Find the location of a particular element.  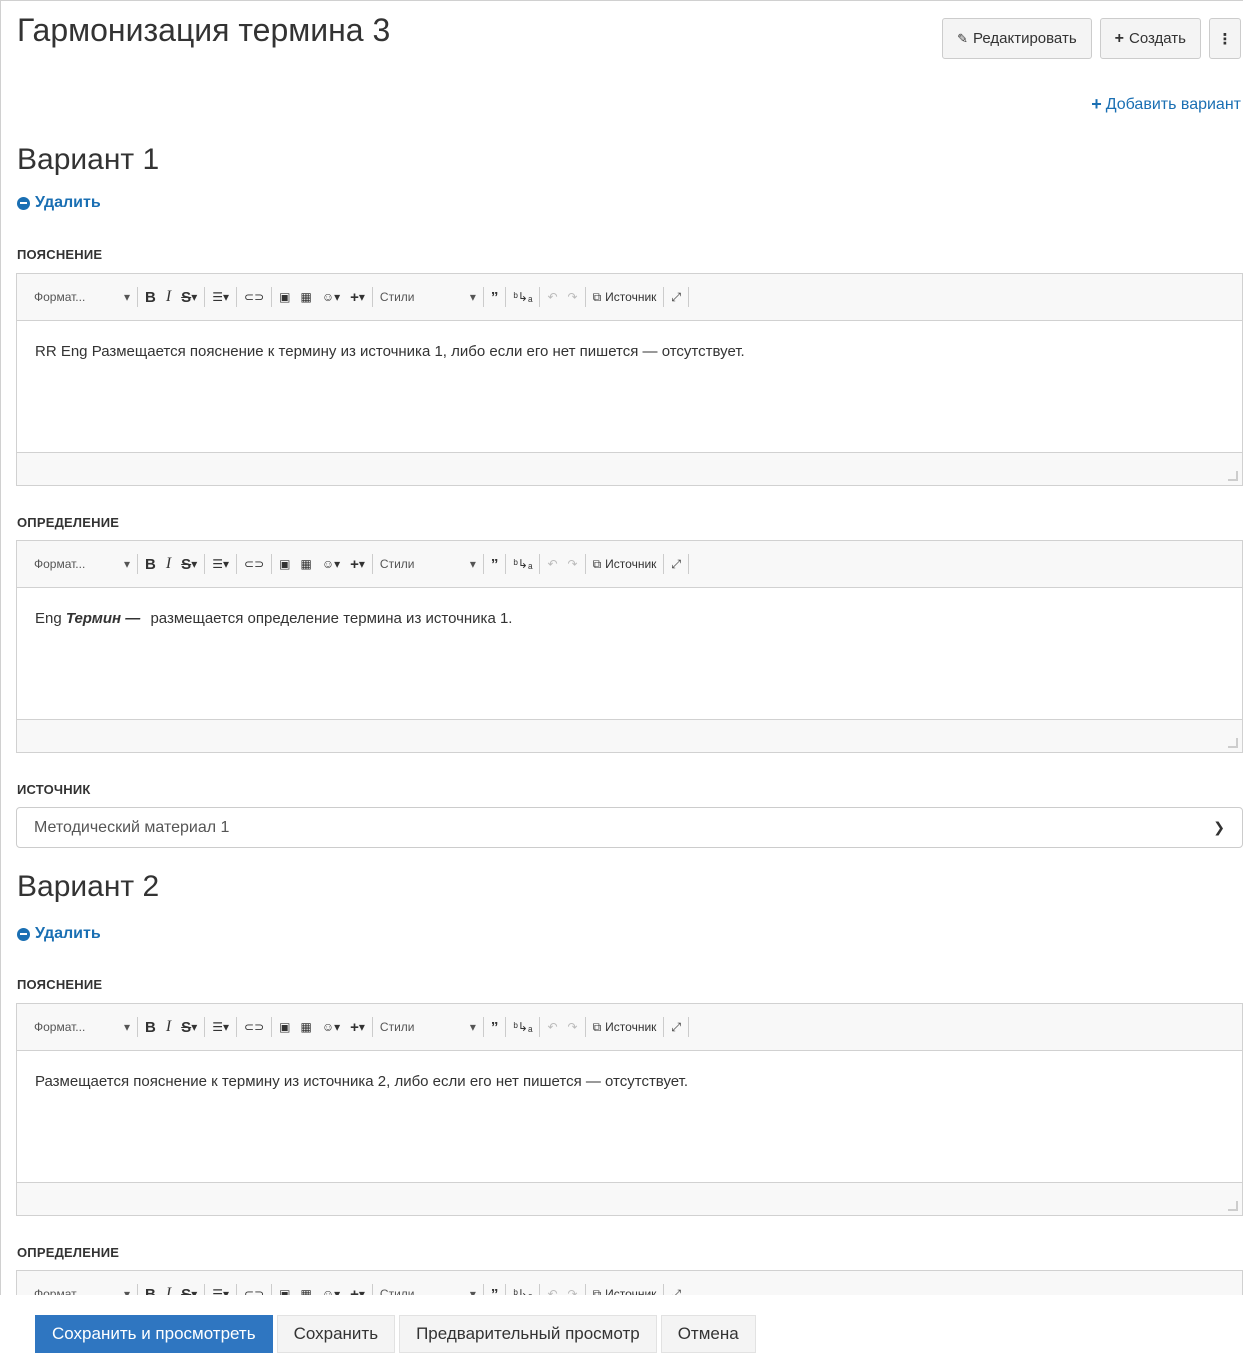

editor-statusbar is located at coordinates (629, 735).